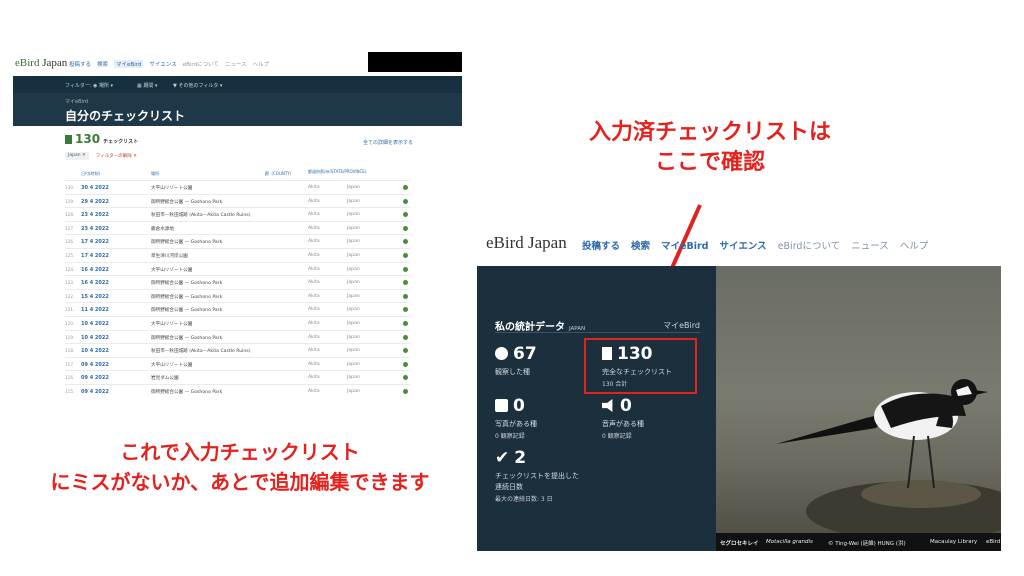 Image resolution: width=1024 pixels, height=576 pixels. I want to click on table-row: 124. 16 4 2022 大平山リゾート公園 Akita Japan, so click(237, 268).